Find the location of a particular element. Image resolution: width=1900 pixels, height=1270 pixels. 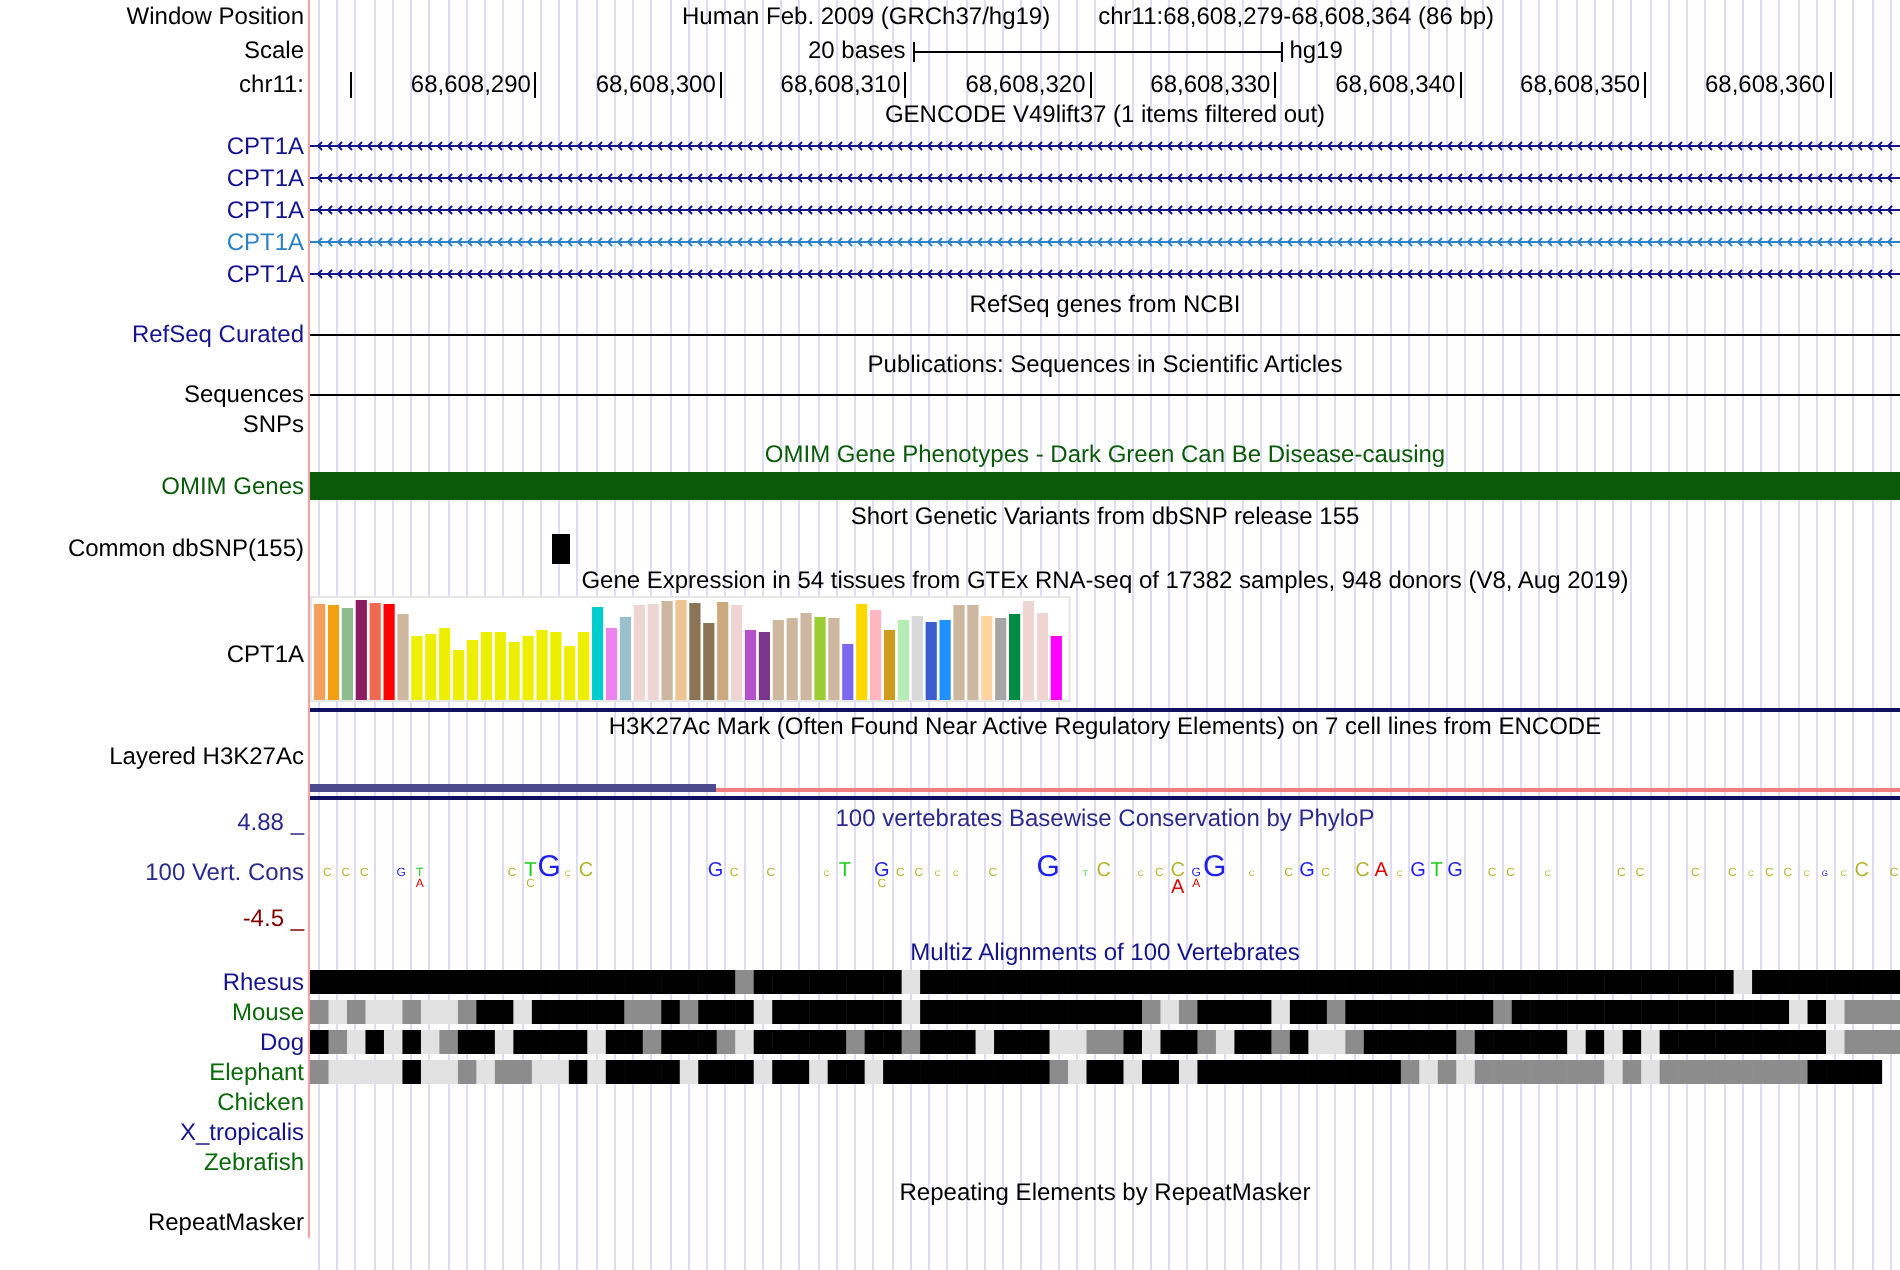

track-label: RefSeq Curated is located at coordinates (217, 335).